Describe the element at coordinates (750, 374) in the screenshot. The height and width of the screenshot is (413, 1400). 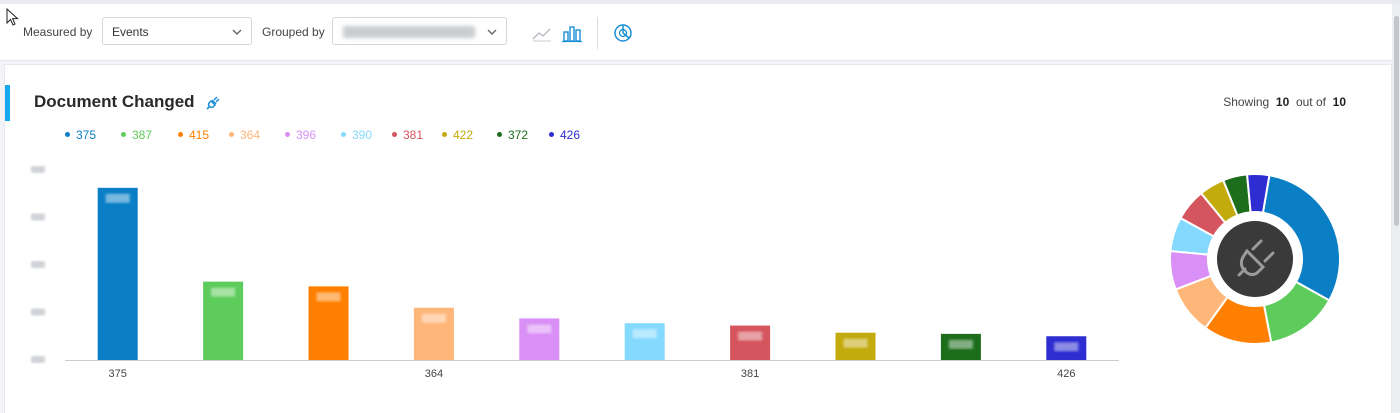
I see `x-tick-label: 381` at that location.